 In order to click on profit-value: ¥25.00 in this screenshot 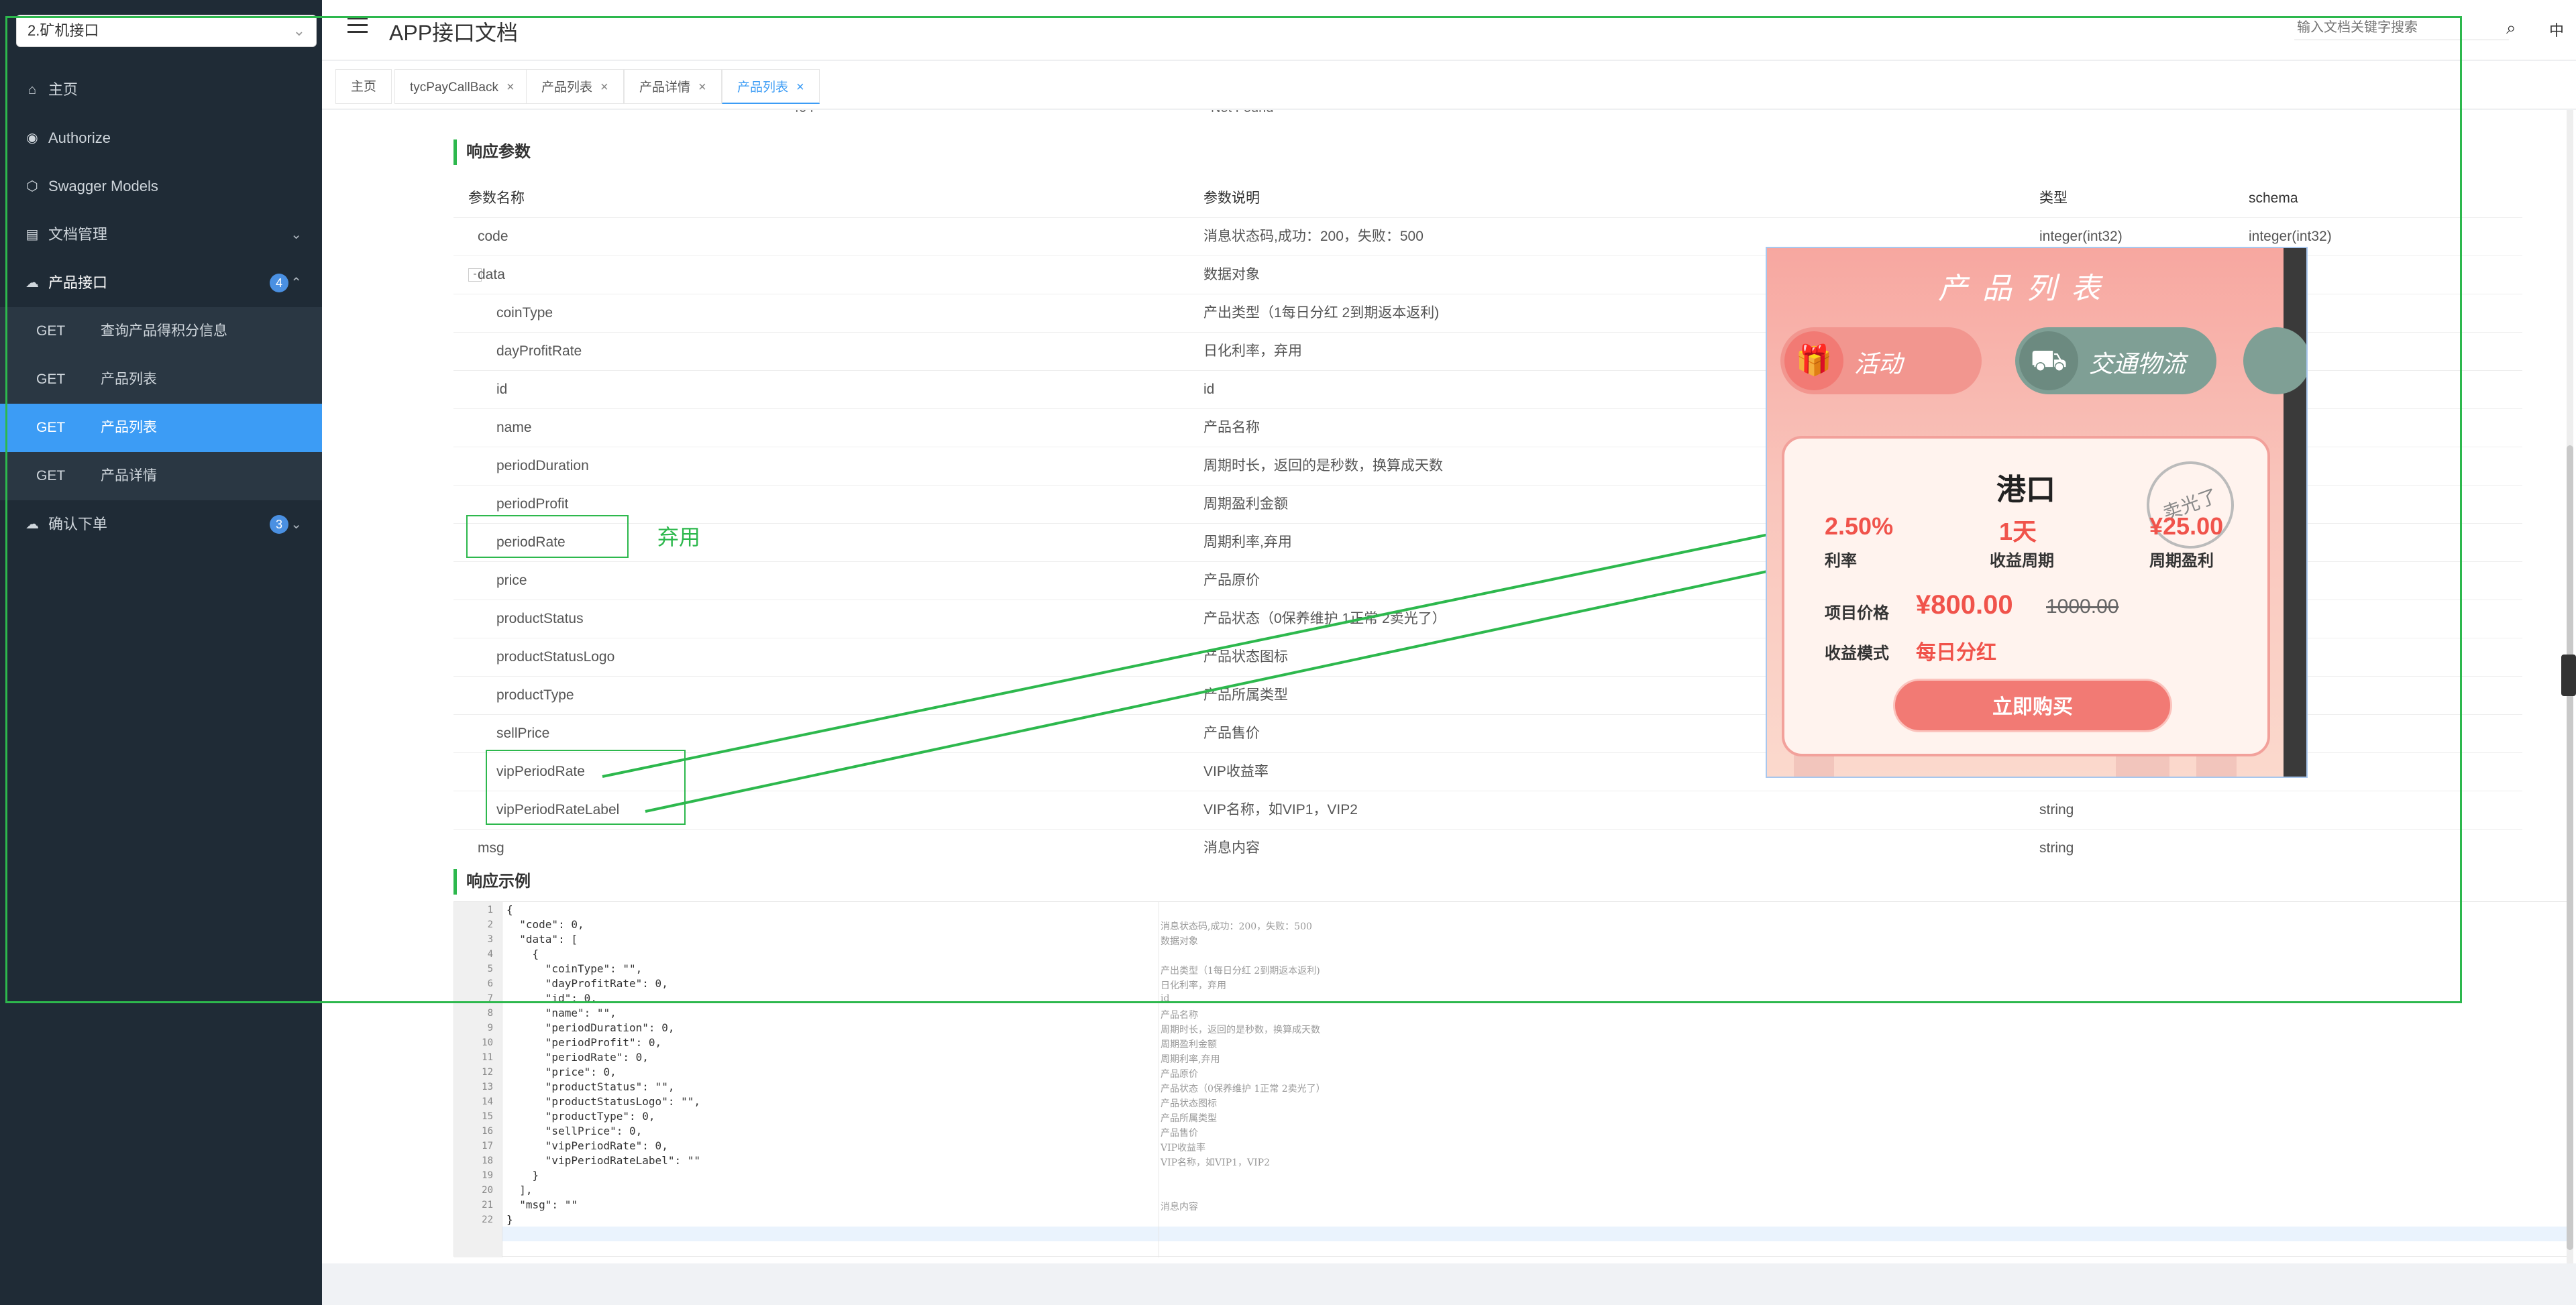, I will do `click(2186, 526)`.